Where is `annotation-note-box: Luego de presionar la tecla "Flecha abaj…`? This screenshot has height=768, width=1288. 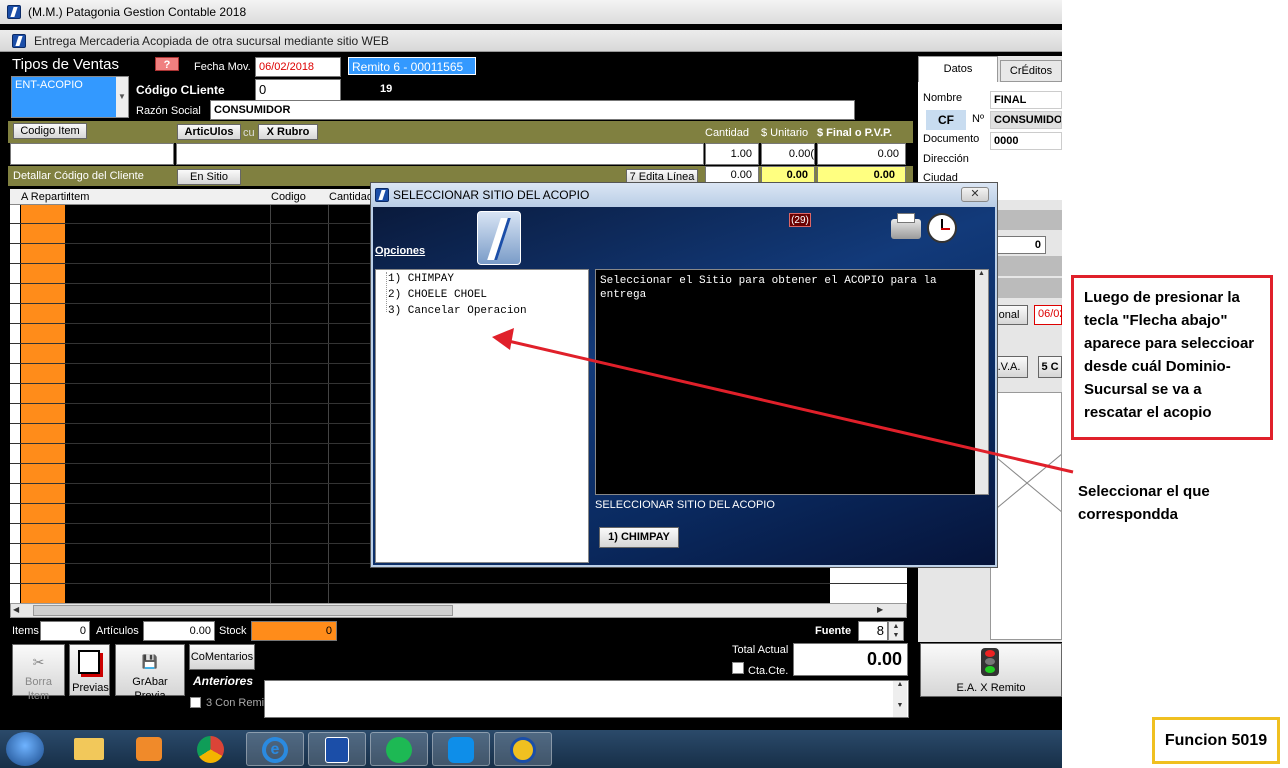 annotation-note-box: Luego de presionar la tecla "Flecha abaj… is located at coordinates (1172, 357).